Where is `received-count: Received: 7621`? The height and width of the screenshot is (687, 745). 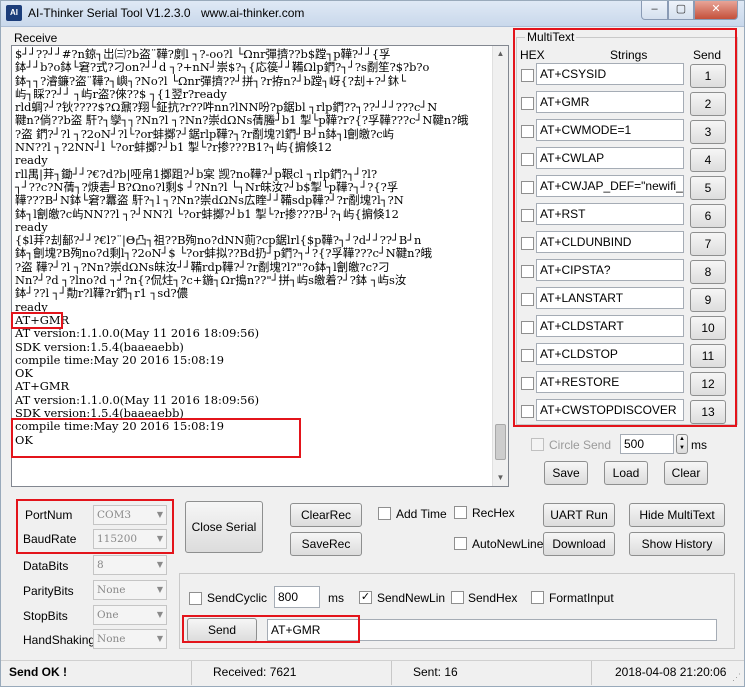
received-count: Received: 7621 is located at coordinates (255, 672).